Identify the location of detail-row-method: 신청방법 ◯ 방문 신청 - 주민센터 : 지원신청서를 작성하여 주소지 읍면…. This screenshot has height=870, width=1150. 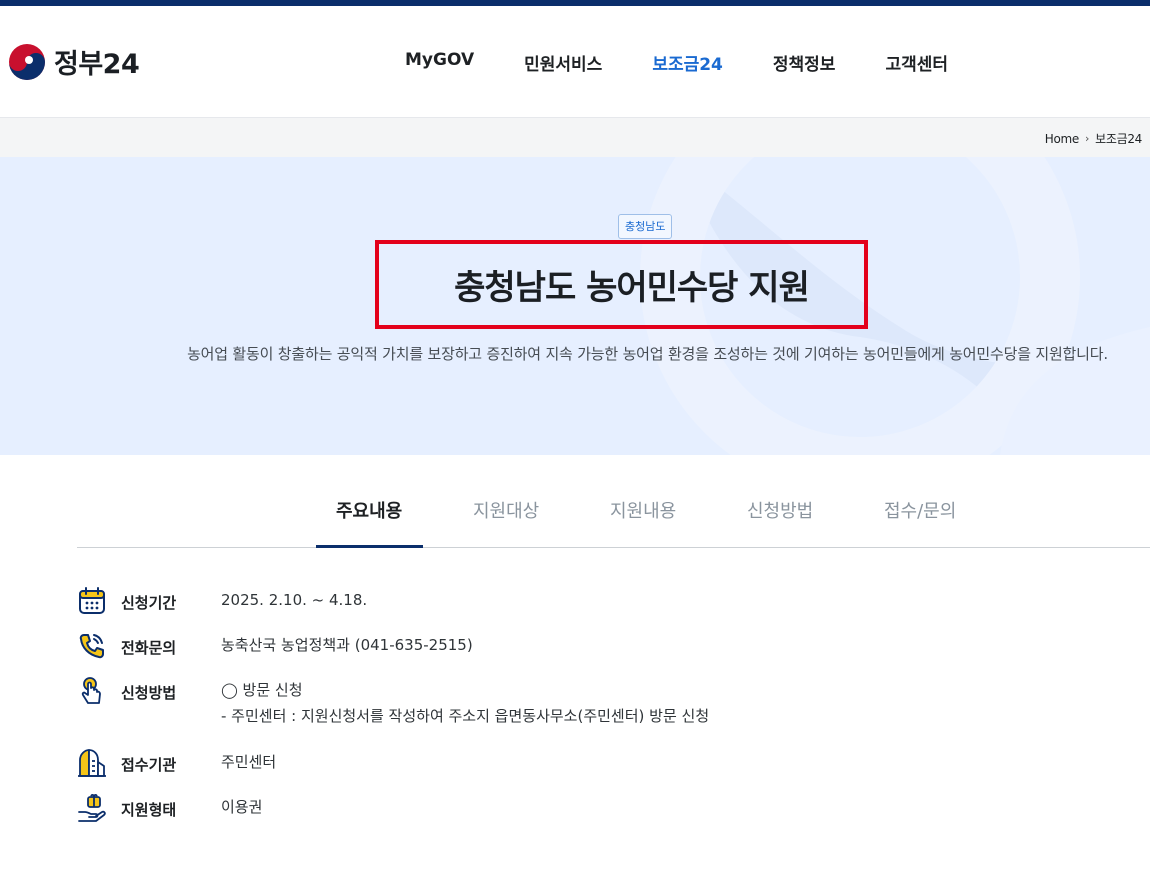
(393, 700).